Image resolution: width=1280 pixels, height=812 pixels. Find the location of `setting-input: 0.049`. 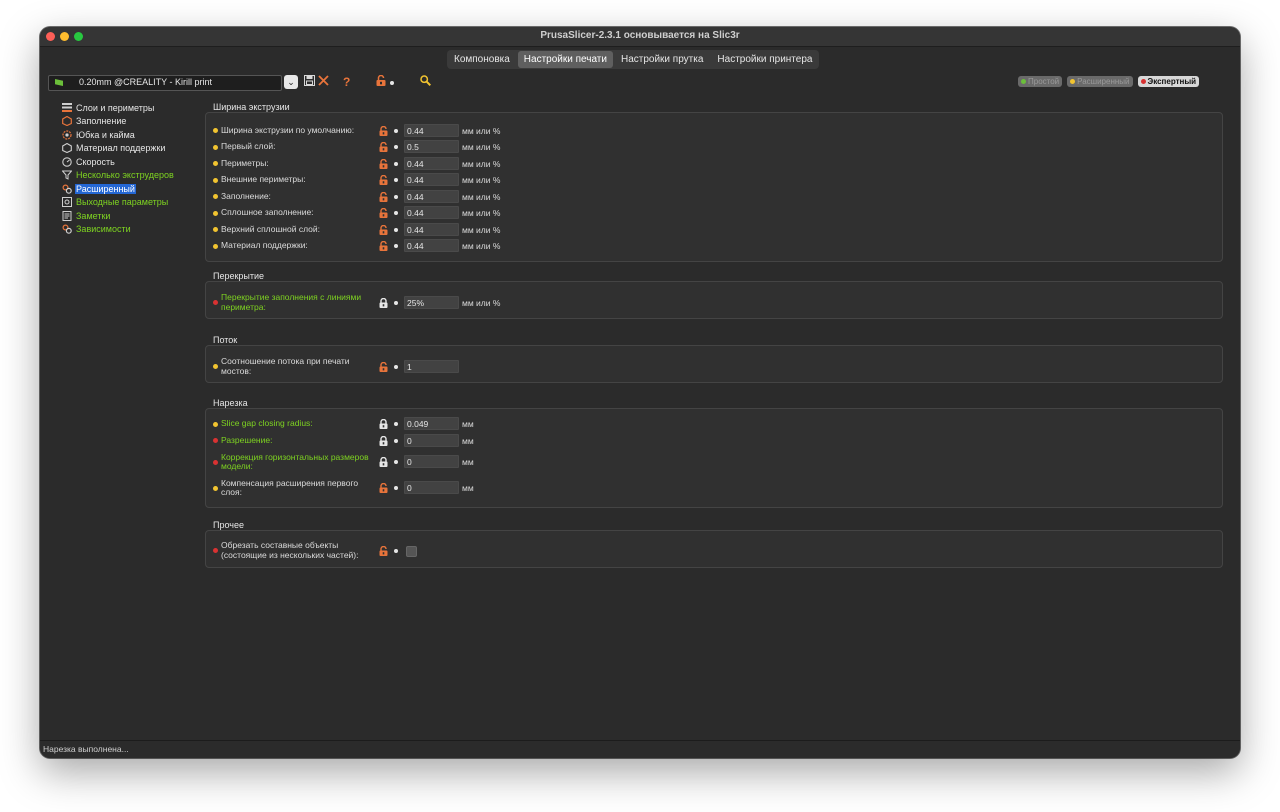

setting-input: 0.049 is located at coordinates (431, 424).